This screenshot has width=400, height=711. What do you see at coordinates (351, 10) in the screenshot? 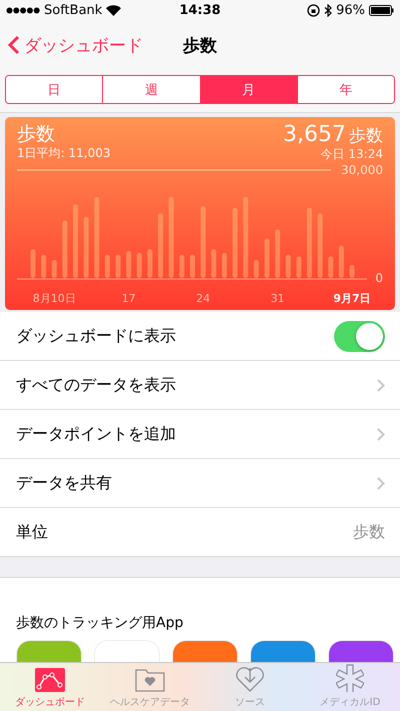
I see `battery-percent: 96%` at bounding box center [351, 10].